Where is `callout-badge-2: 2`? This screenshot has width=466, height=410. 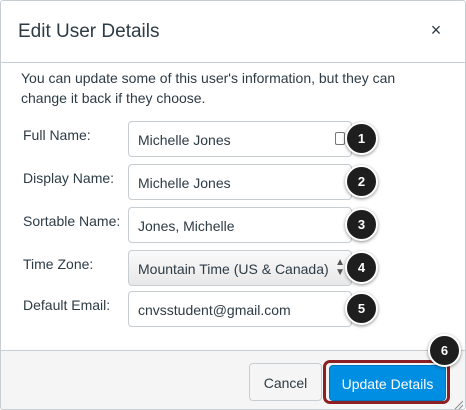 callout-badge-2: 2 is located at coordinates (361, 181).